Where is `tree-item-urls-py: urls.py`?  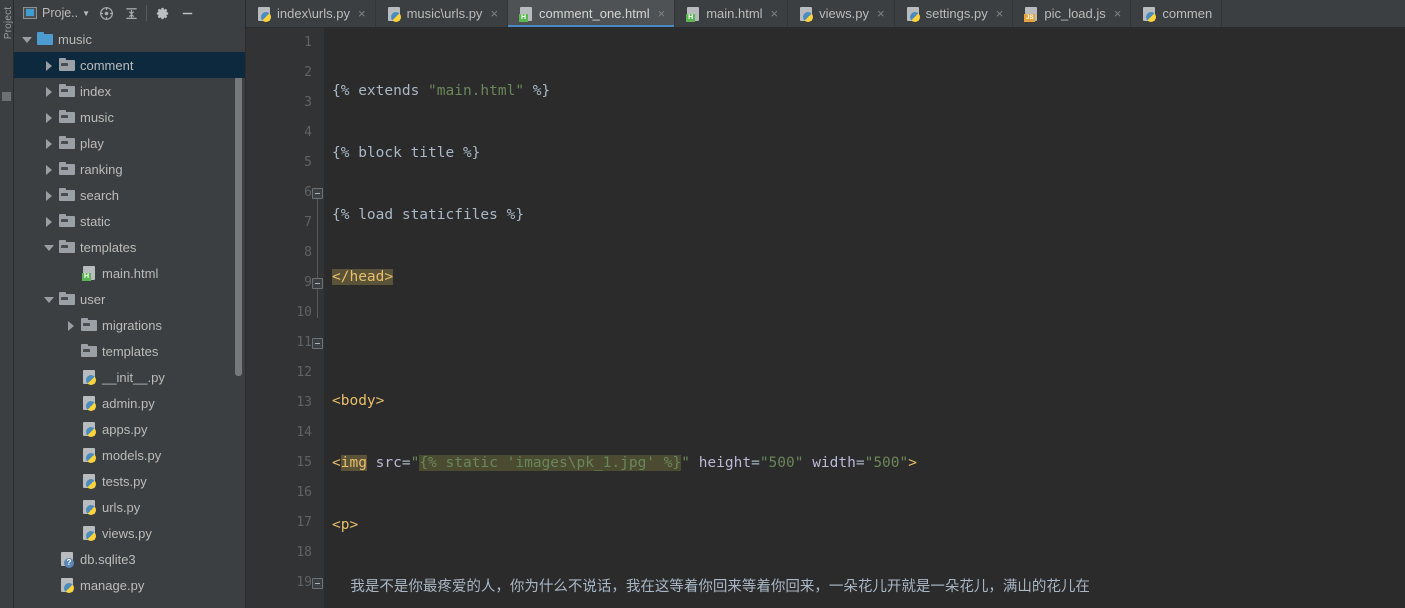 tree-item-urls-py: urls.py is located at coordinates (129, 507).